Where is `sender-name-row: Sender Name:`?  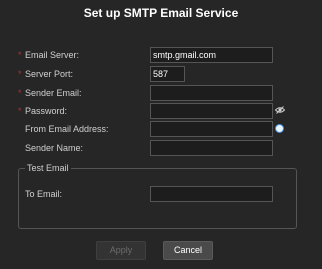 sender-name-row: Sender Name: is located at coordinates (161, 148).